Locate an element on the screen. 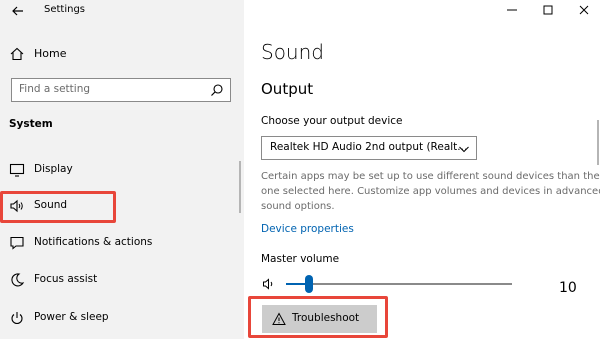 Image resolution: width=600 pixels, height=339 pixels. search-input: Find a setting is located at coordinates (121, 90).